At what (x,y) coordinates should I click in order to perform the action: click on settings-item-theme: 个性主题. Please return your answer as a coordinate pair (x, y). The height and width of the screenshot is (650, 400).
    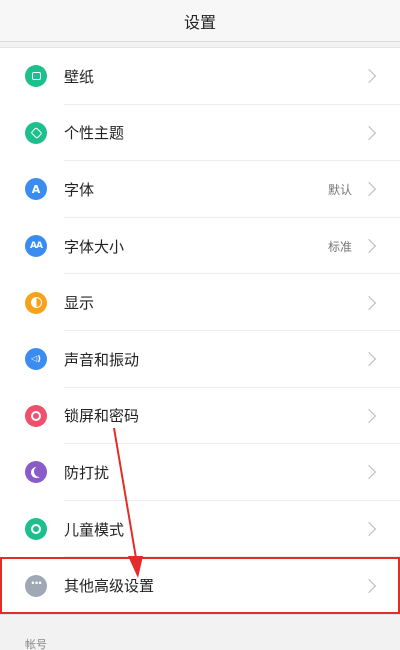
    Looking at the image, I should click on (200, 133).